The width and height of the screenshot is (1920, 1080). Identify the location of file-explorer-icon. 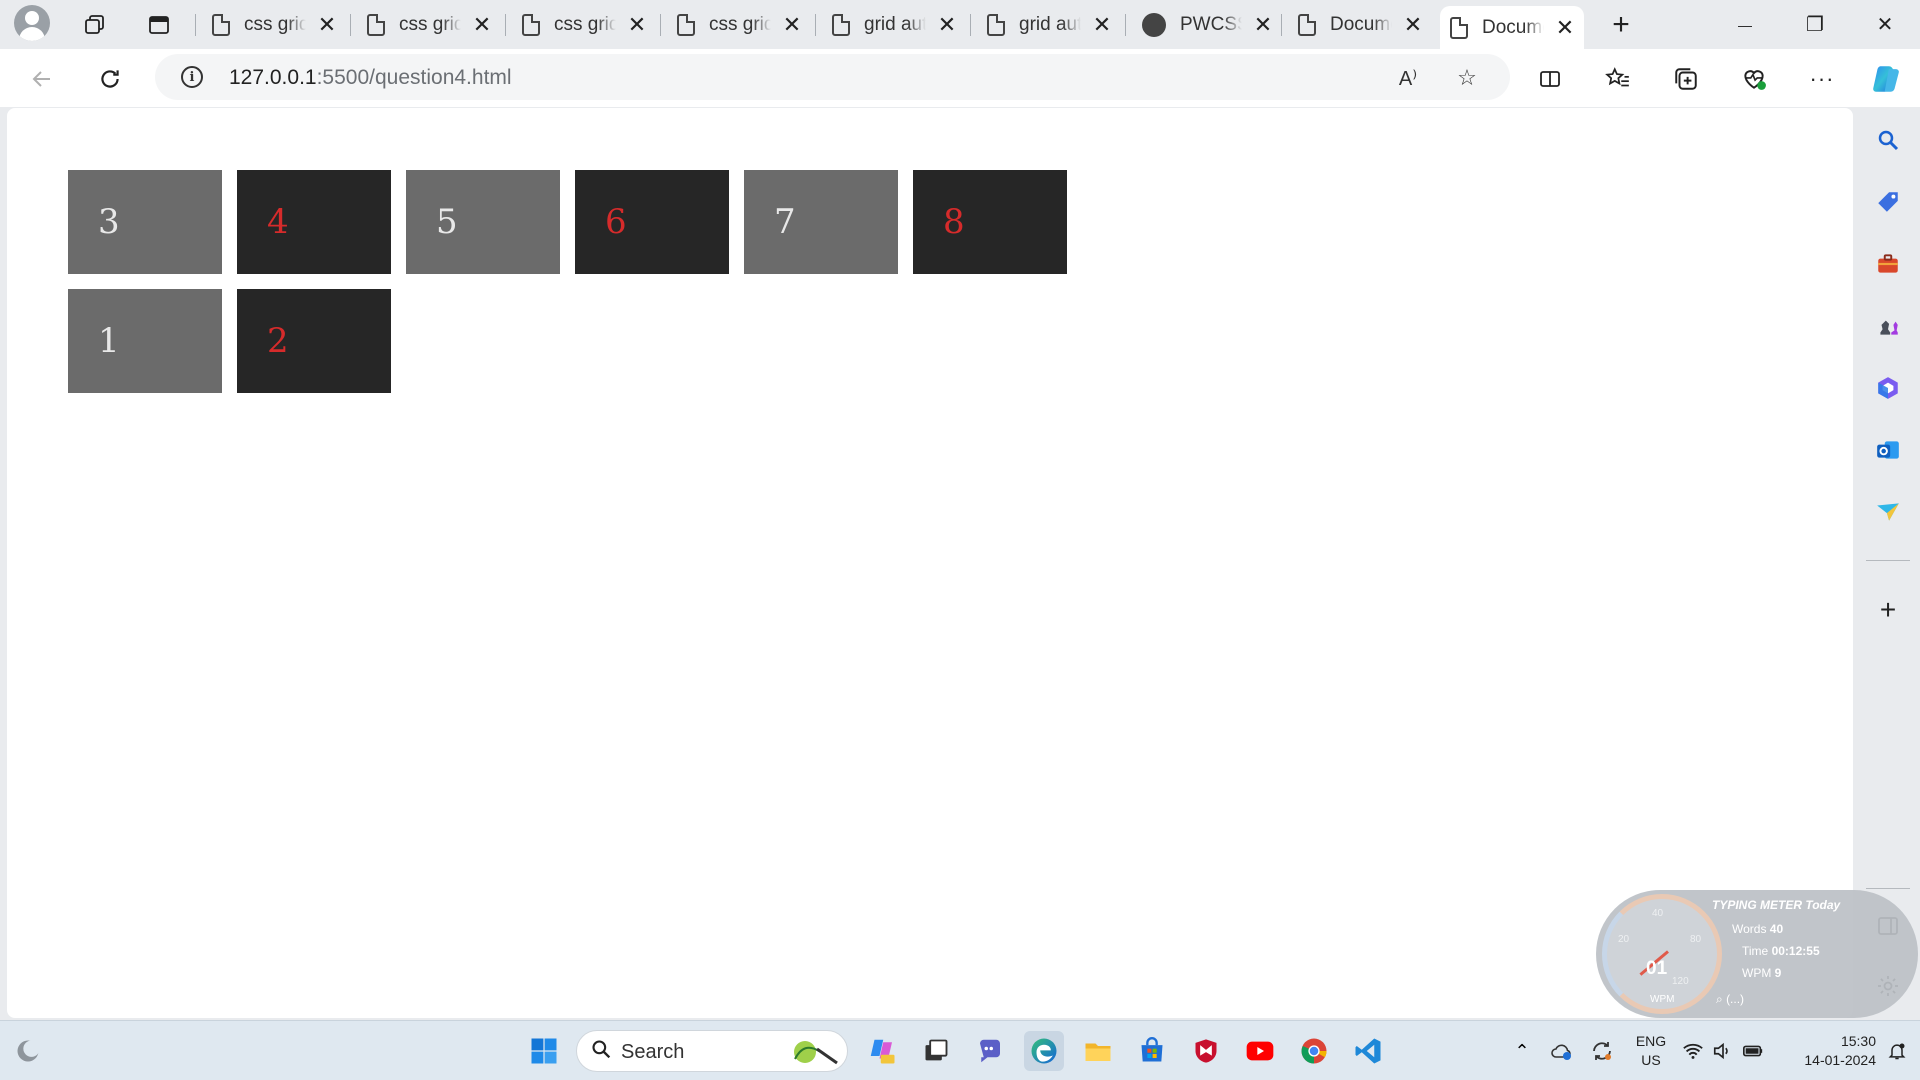
(1098, 1051).